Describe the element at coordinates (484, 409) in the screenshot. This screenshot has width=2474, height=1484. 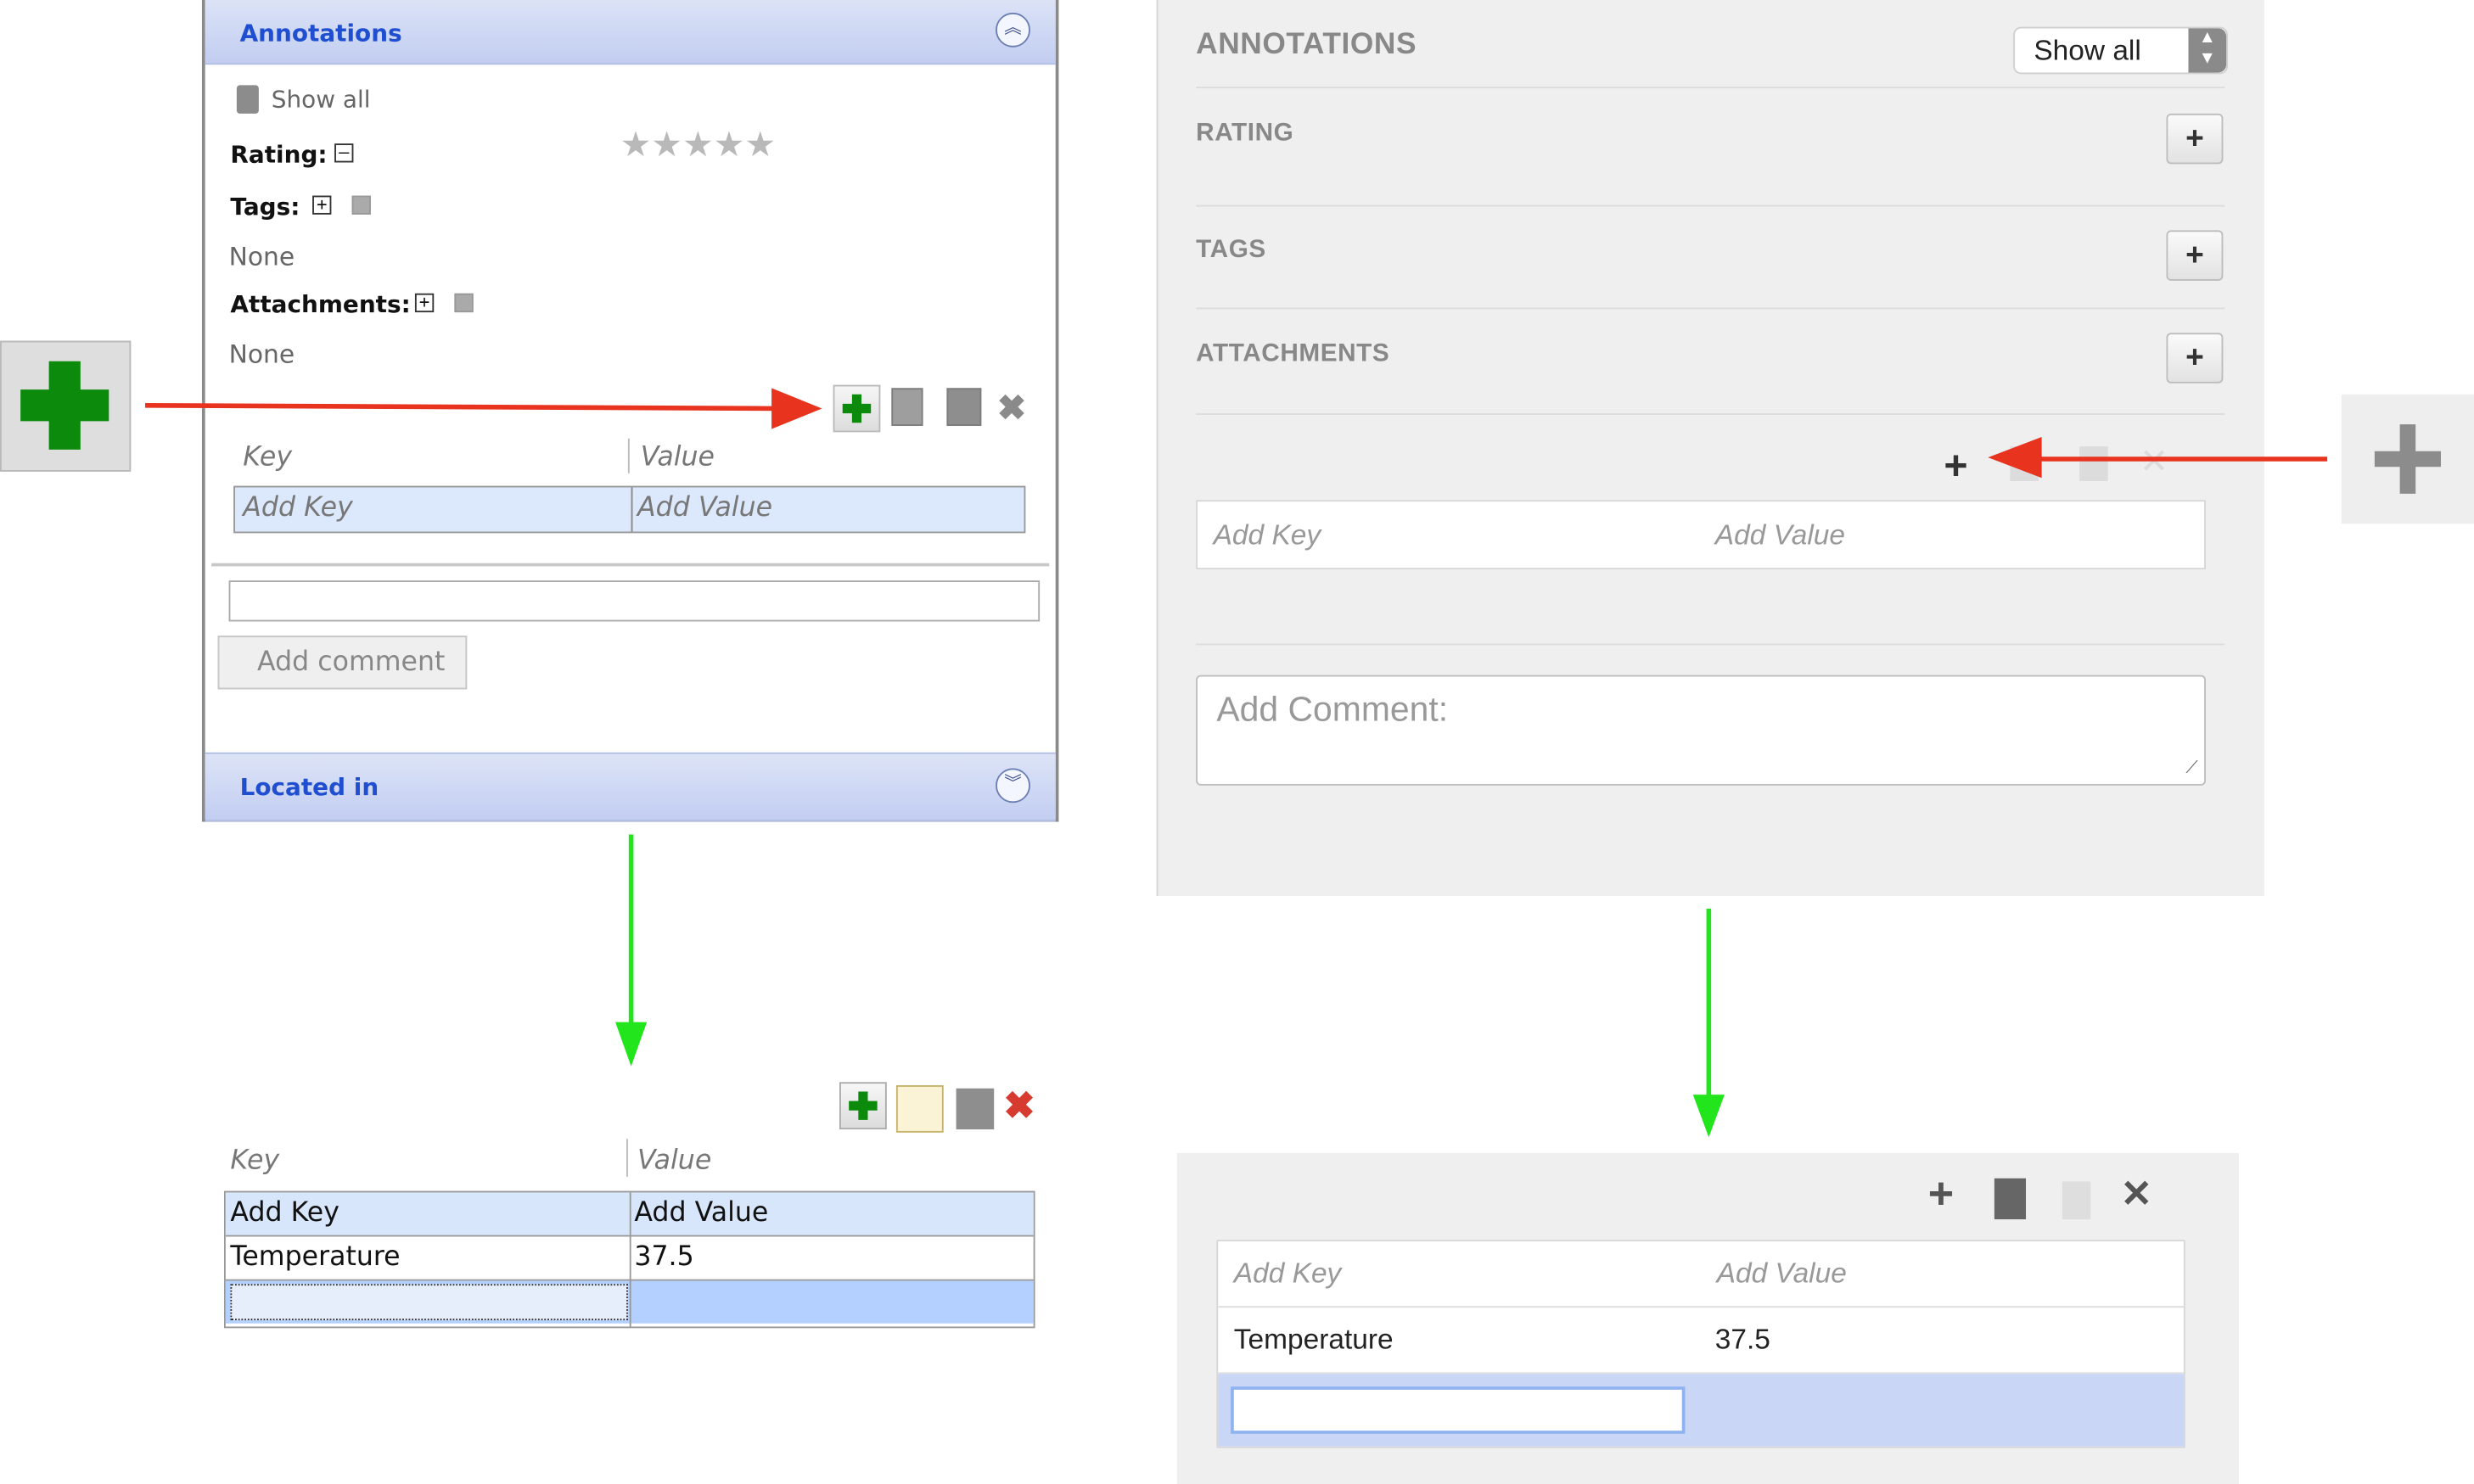
I see `red-arrow-left` at that location.